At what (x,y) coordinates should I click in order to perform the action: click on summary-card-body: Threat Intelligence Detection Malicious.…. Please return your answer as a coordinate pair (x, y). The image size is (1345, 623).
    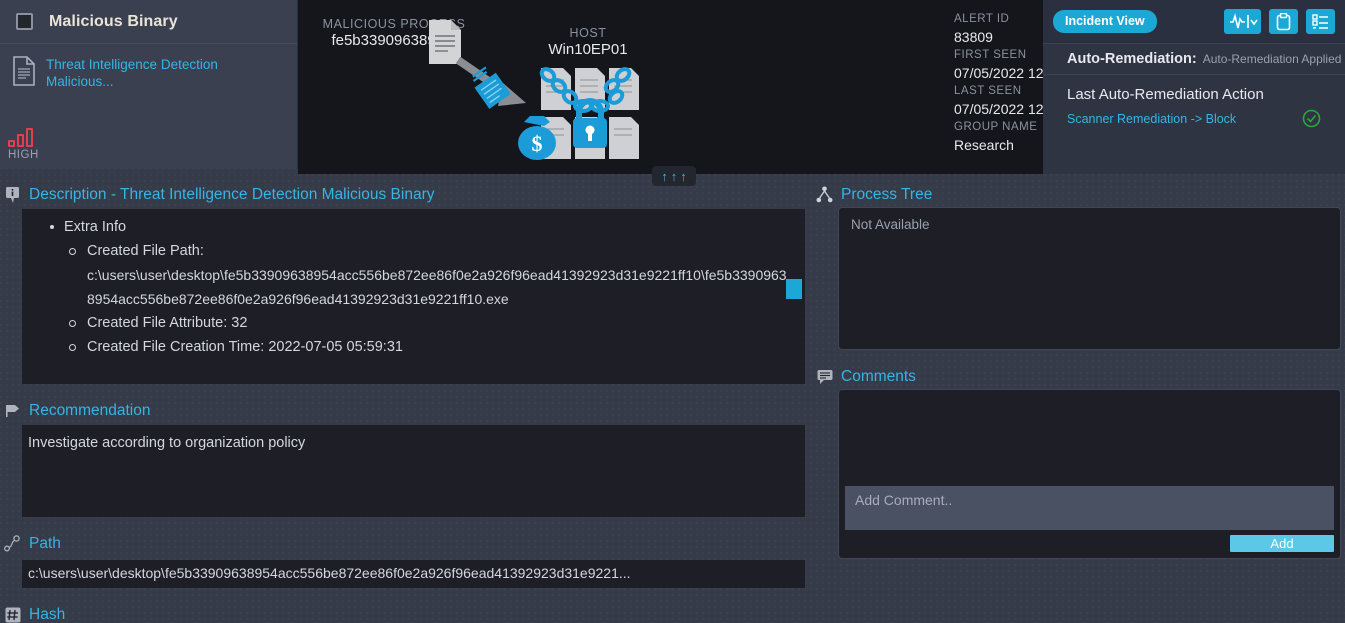
    Looking at the image, I should click on (148, 67).